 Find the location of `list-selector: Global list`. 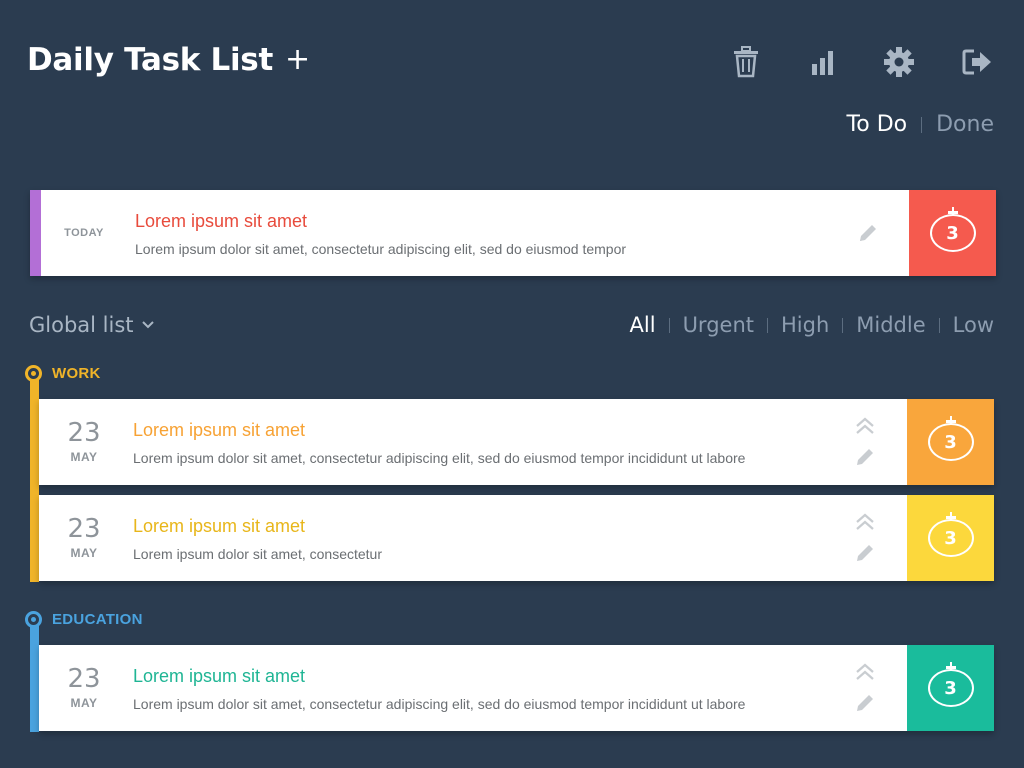

list-selector: Global list is located at coordinates (91, 325).